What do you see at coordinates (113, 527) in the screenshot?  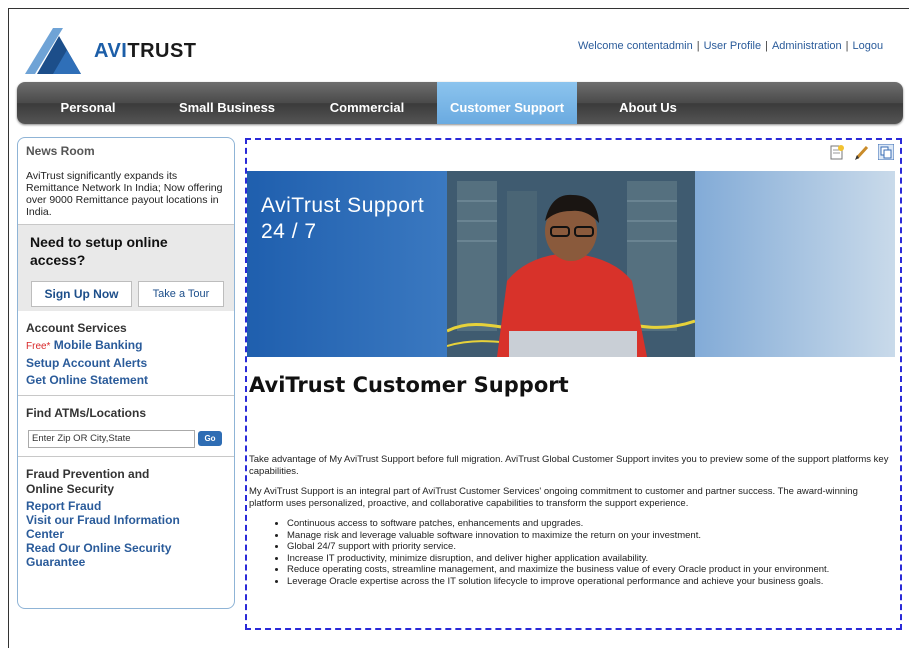 I see `fraud-info-center-link: Visit our Fraud Information Center` at bounding box center [113, 527].